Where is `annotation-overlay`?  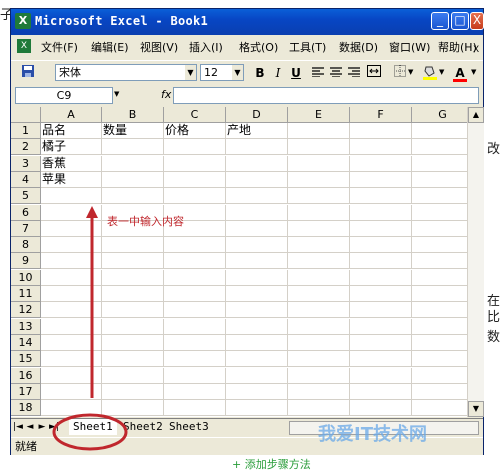 annotation-overlay is located at coordinates (90, 328).